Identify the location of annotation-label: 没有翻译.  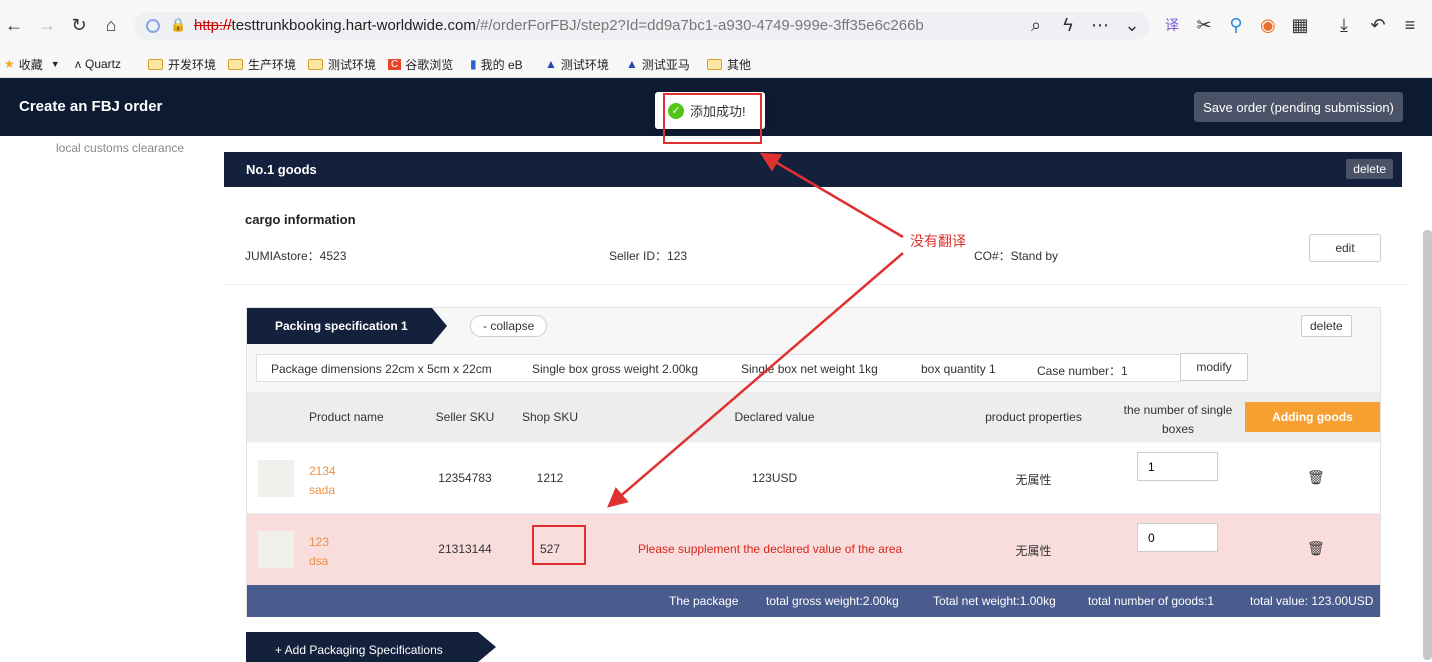
(938, 241).